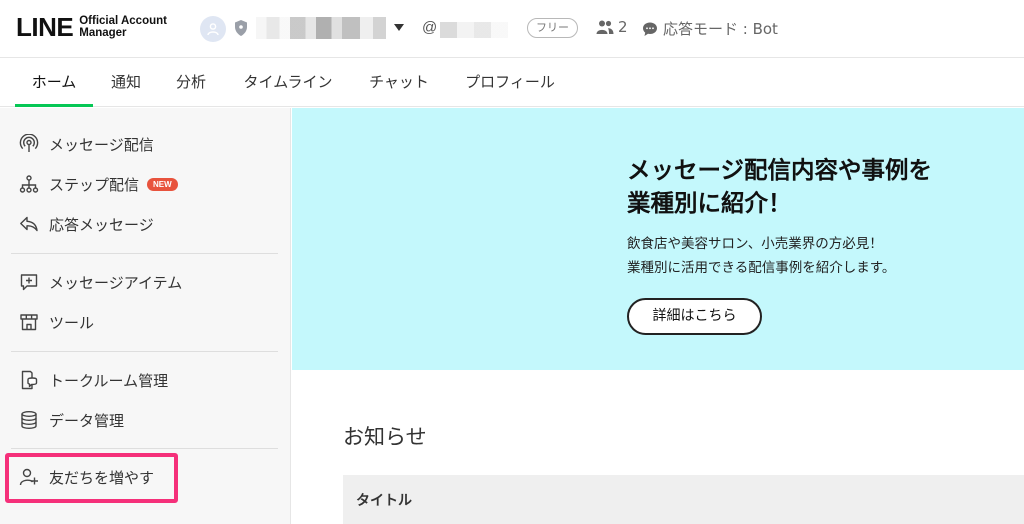 The width and height of the screenshot is (1024, 524). What do you see at coordinates (683, 499) in the screenshot?
I see `notices-table-header: タイトル` at bounding box center [683, 499].